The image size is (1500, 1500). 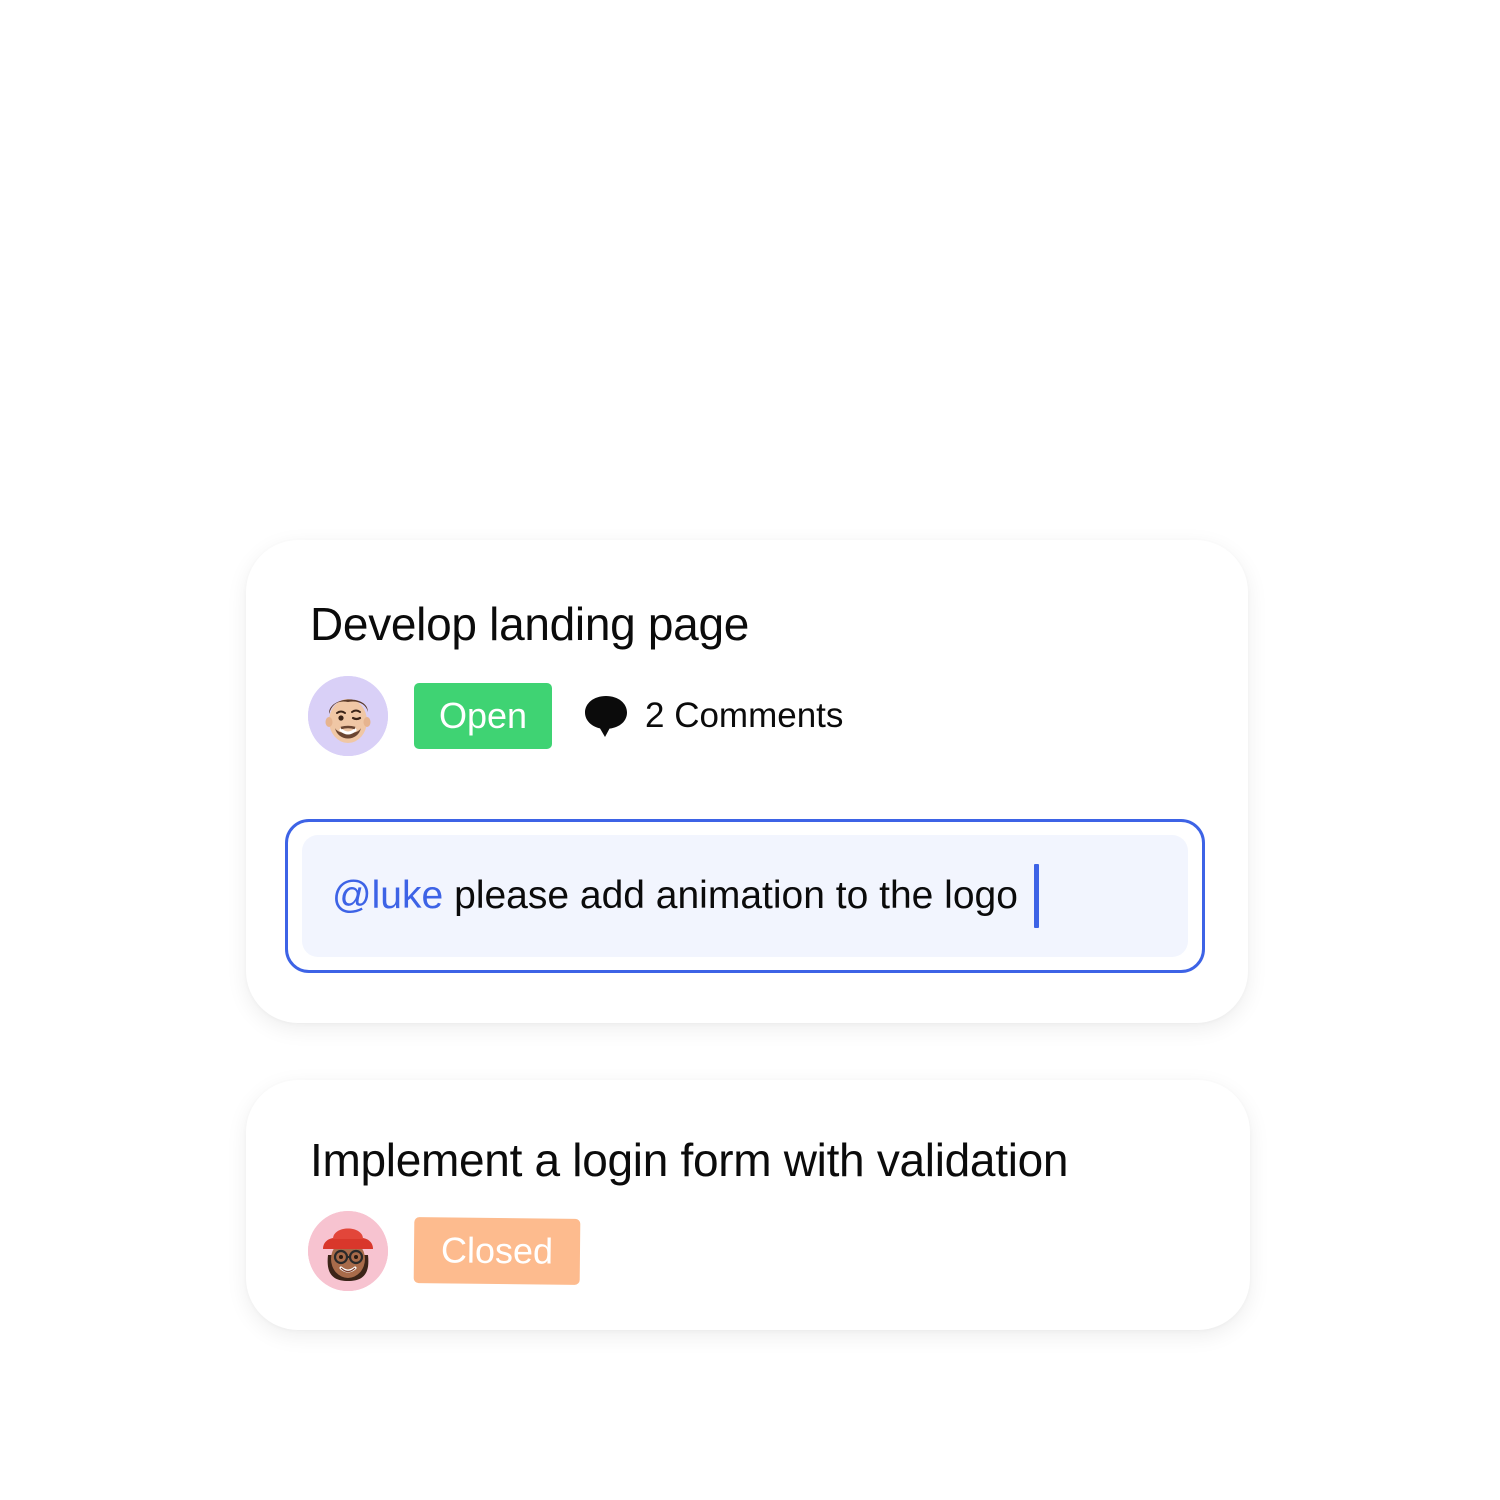 I want to click on status-badge-open: Open, so click(x=483, y=716).